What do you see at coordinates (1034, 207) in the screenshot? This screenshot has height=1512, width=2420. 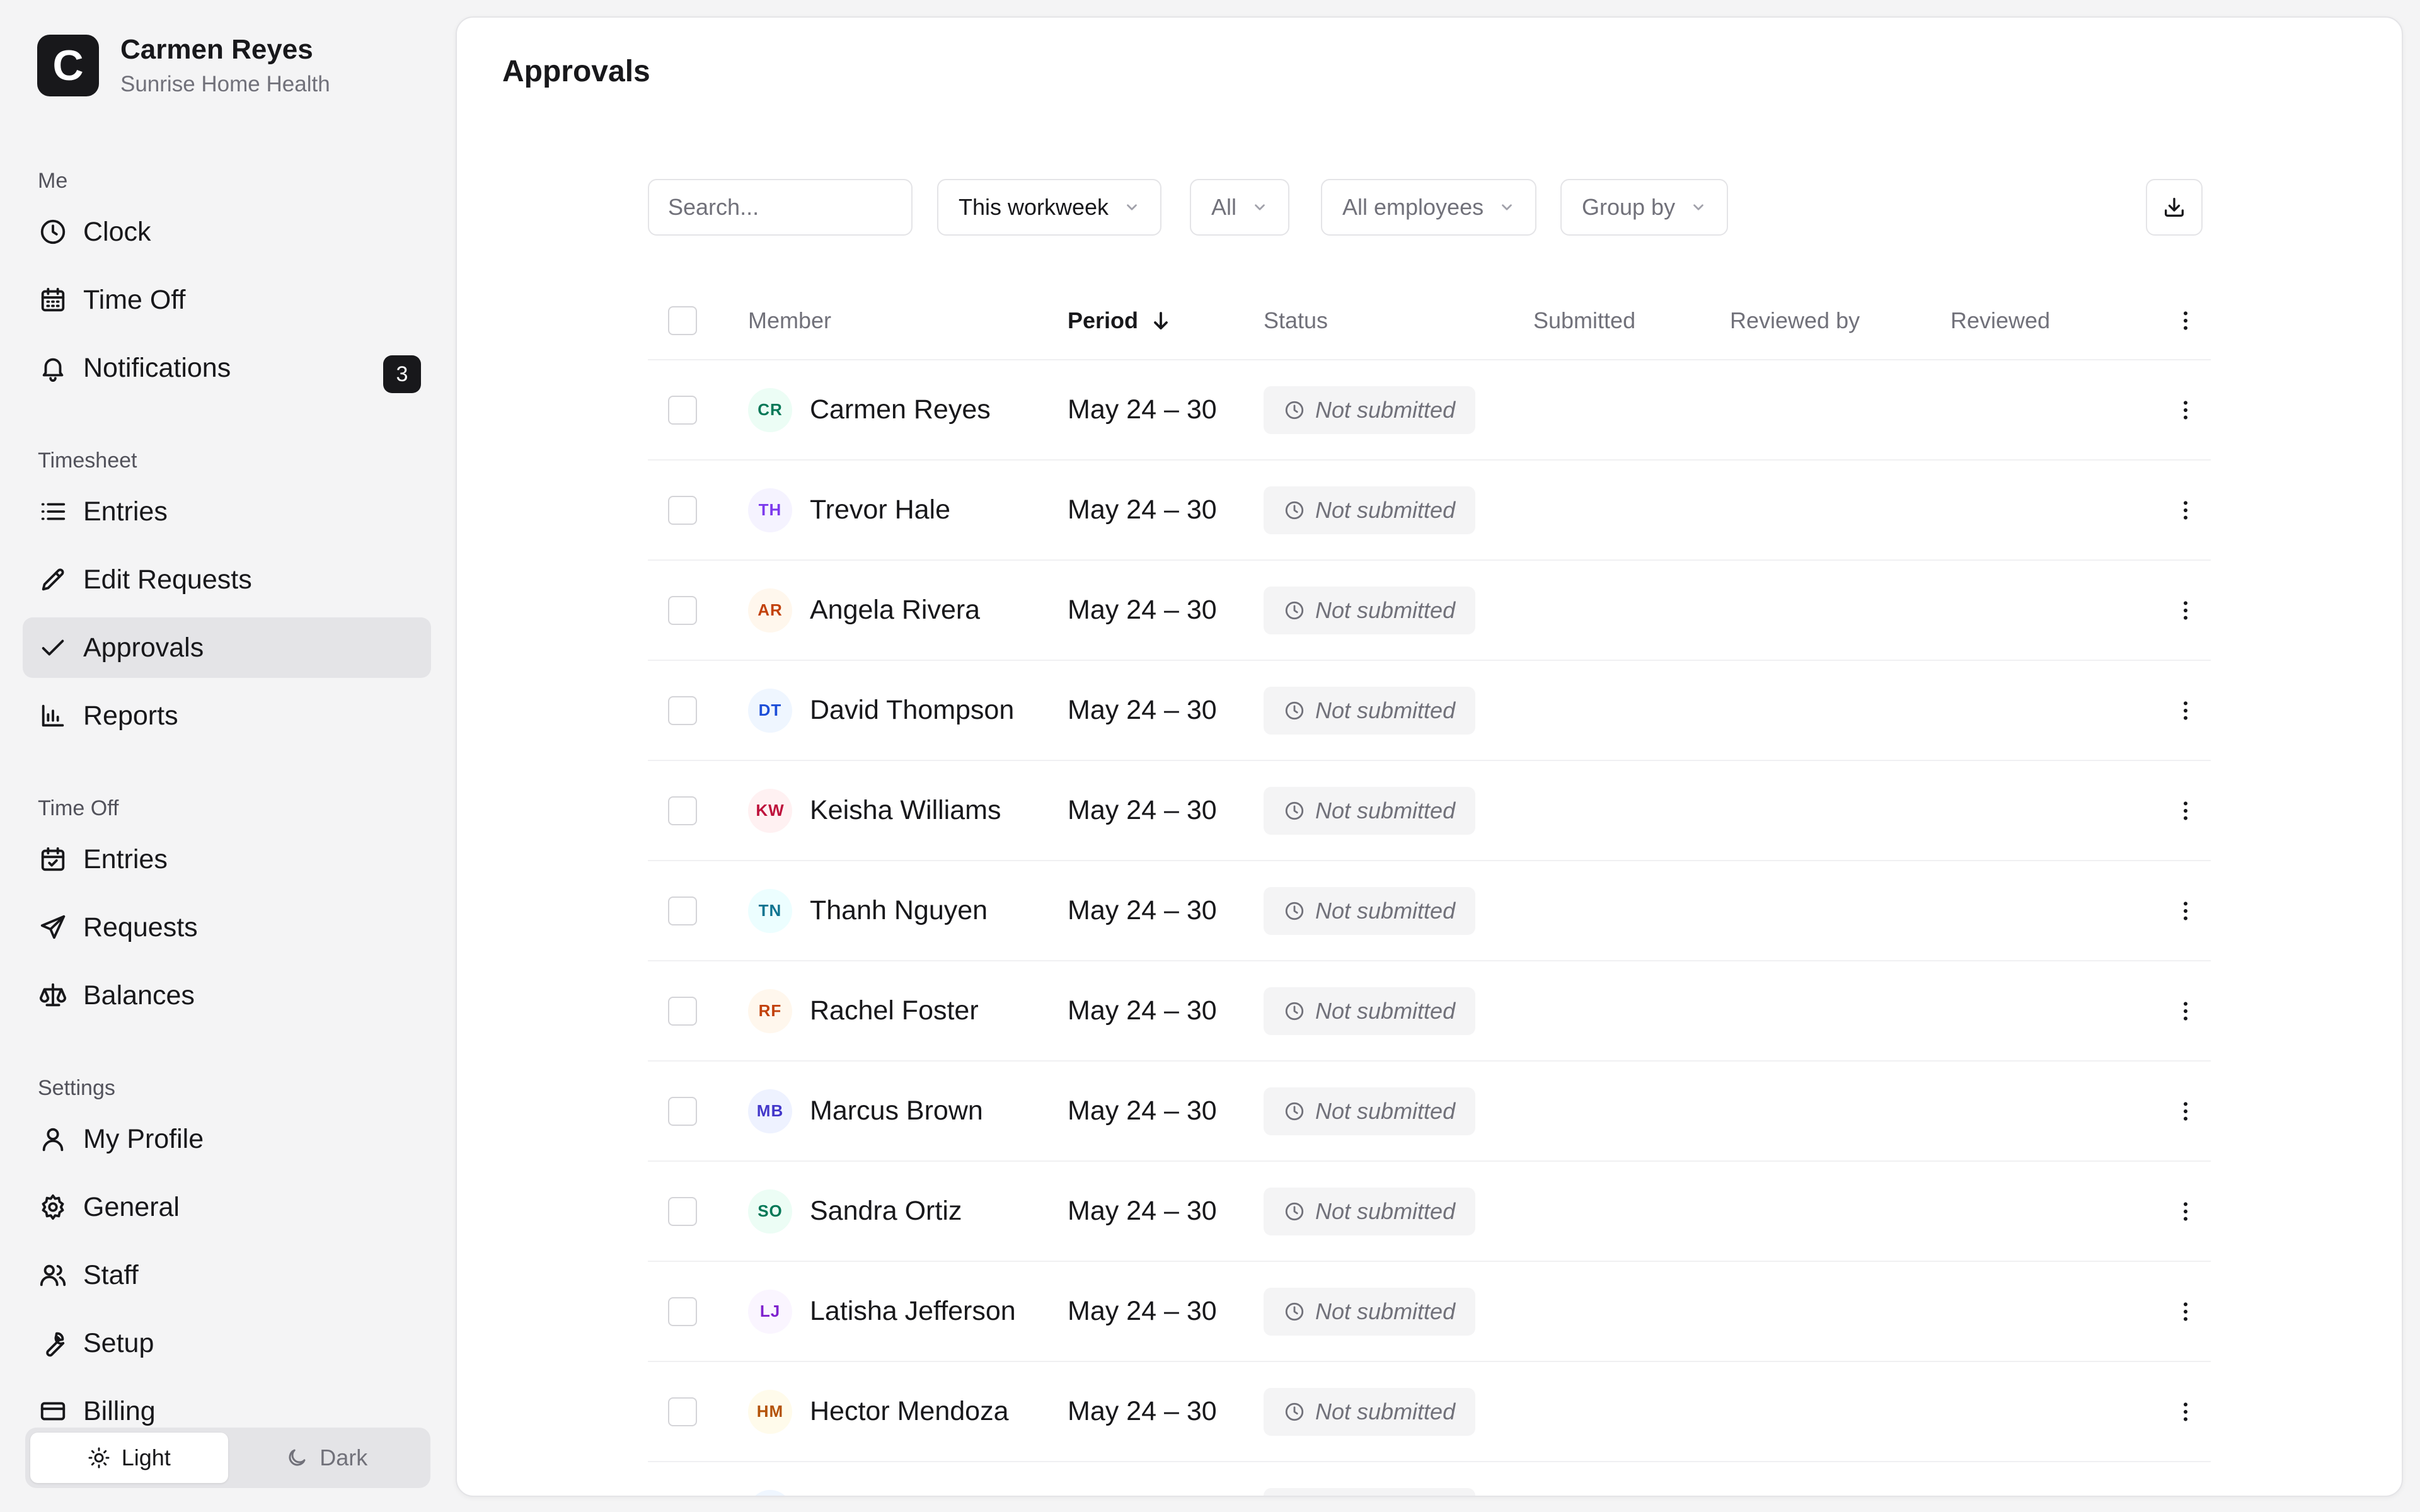 I see `period-filter-value: This workweek` at bounding box center [1034, 207].